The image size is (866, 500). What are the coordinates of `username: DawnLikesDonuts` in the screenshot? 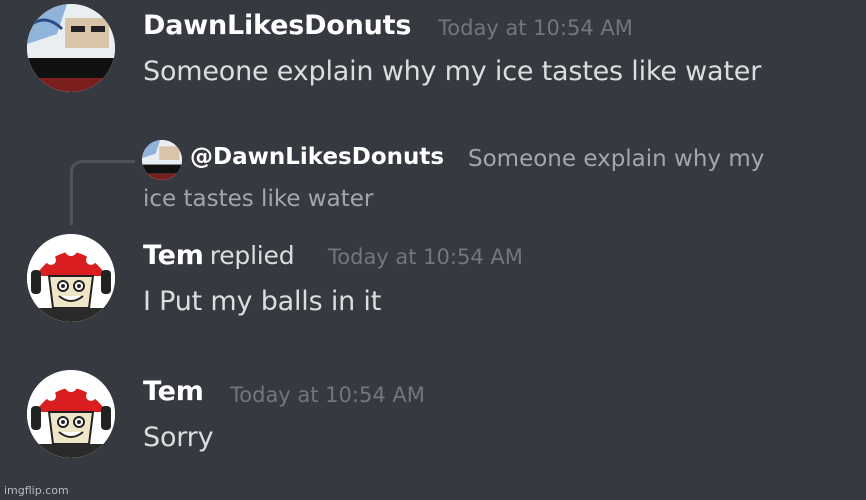 It's located at (277, 25).